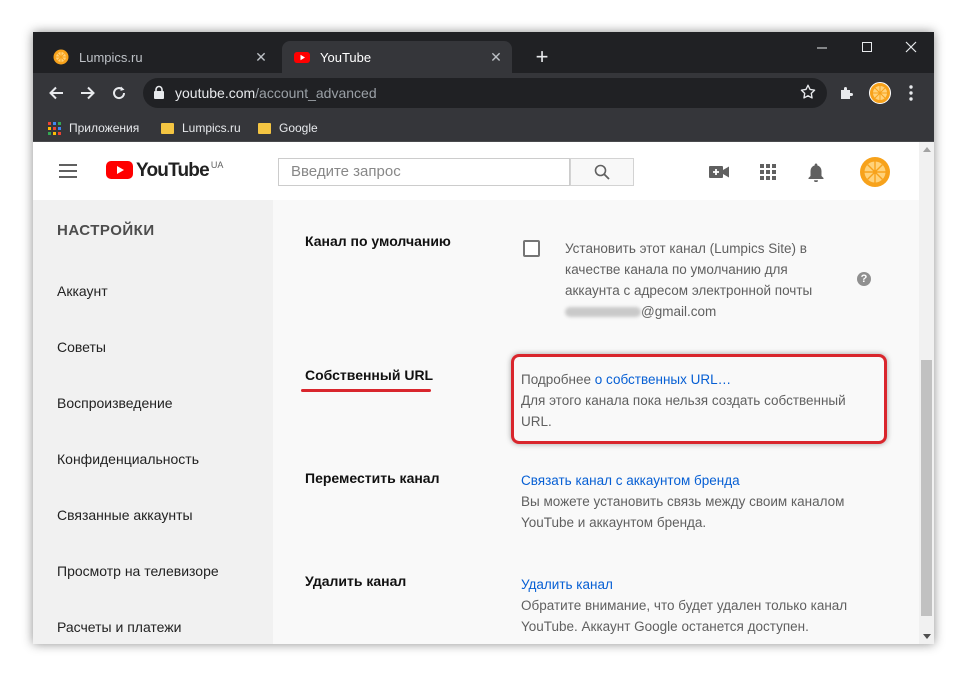  I want to click on bookmark-google: Google, so click(288, 128).